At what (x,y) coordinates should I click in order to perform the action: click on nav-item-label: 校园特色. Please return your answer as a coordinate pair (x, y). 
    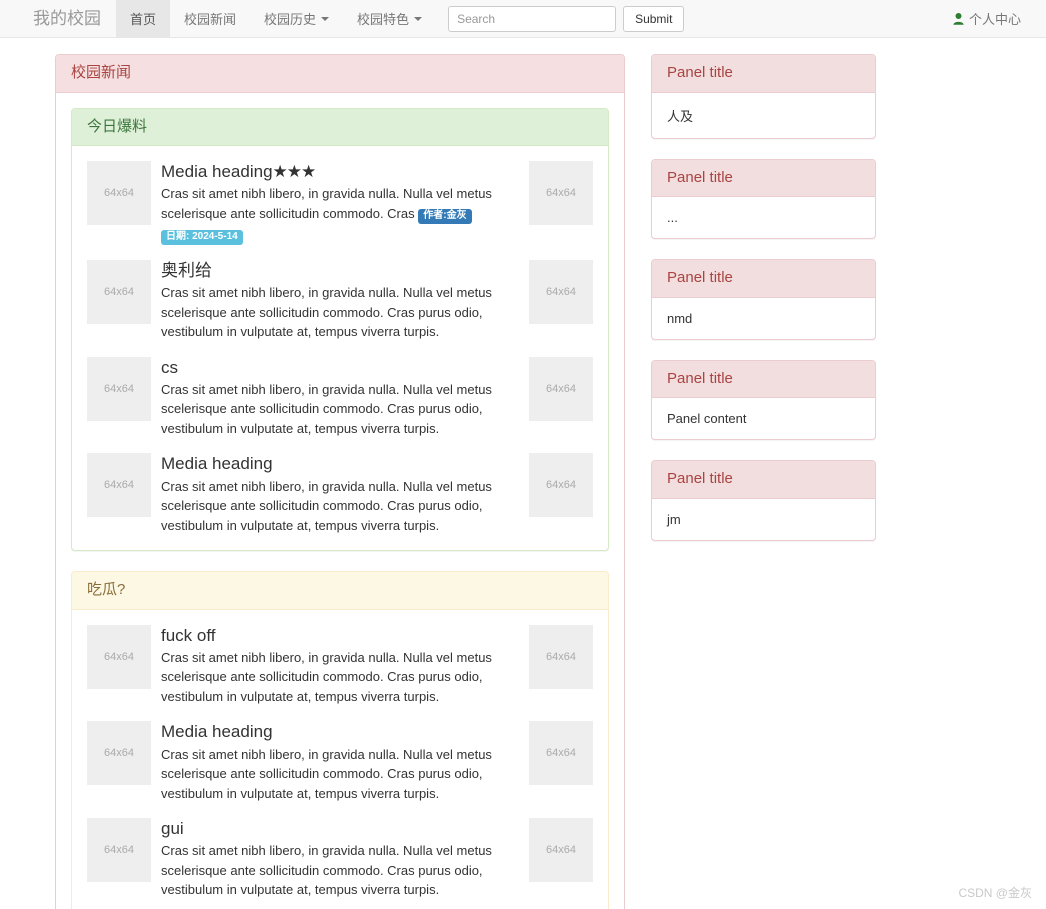
    Looking at the image, I should click on (383, 19).